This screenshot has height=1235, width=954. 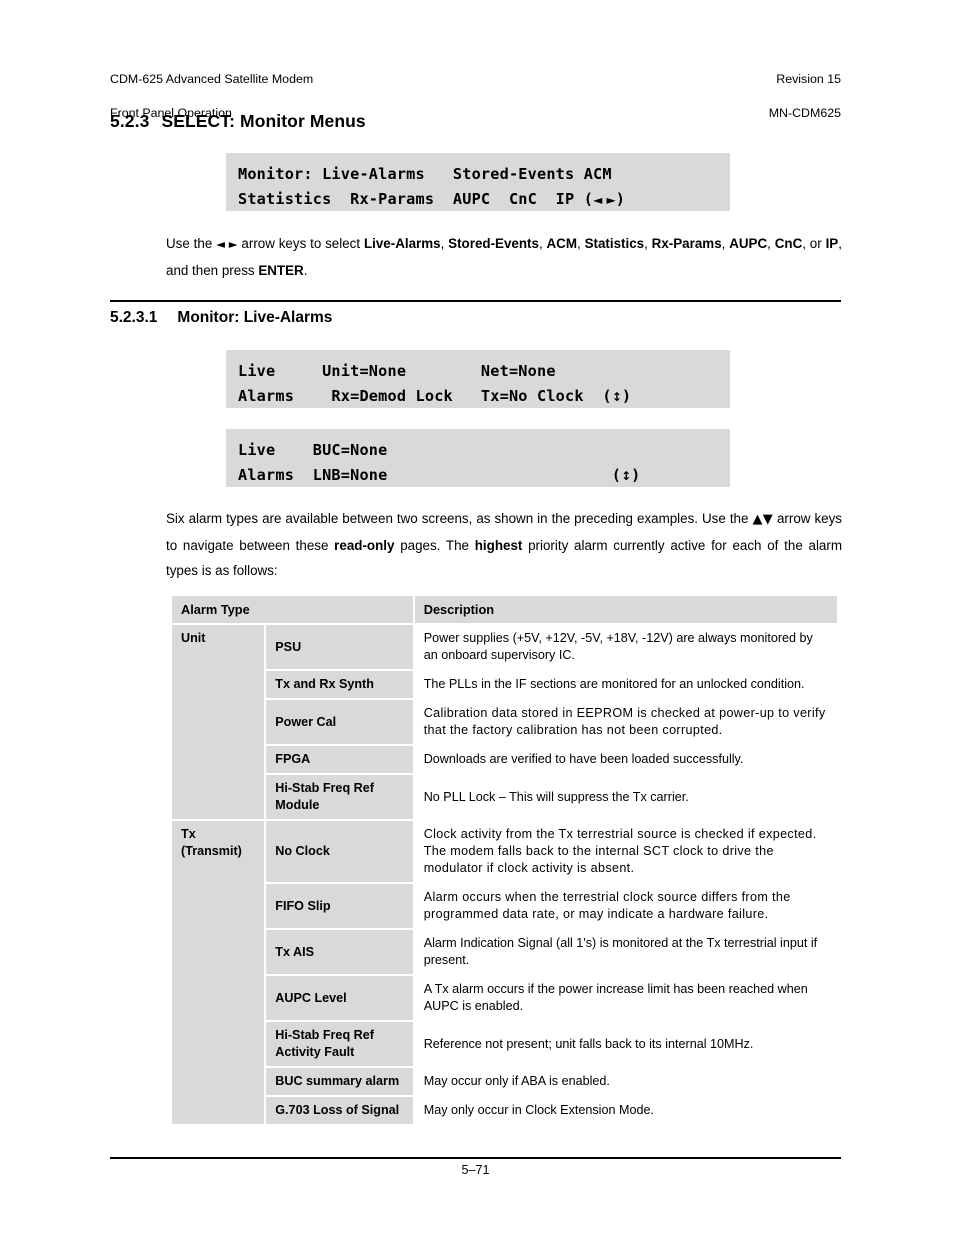 What do you see at coordinates (292, 609) in the screenshot?
I see `column-header-alarm-type: Alarm Type` at bounding box center [292, 609].